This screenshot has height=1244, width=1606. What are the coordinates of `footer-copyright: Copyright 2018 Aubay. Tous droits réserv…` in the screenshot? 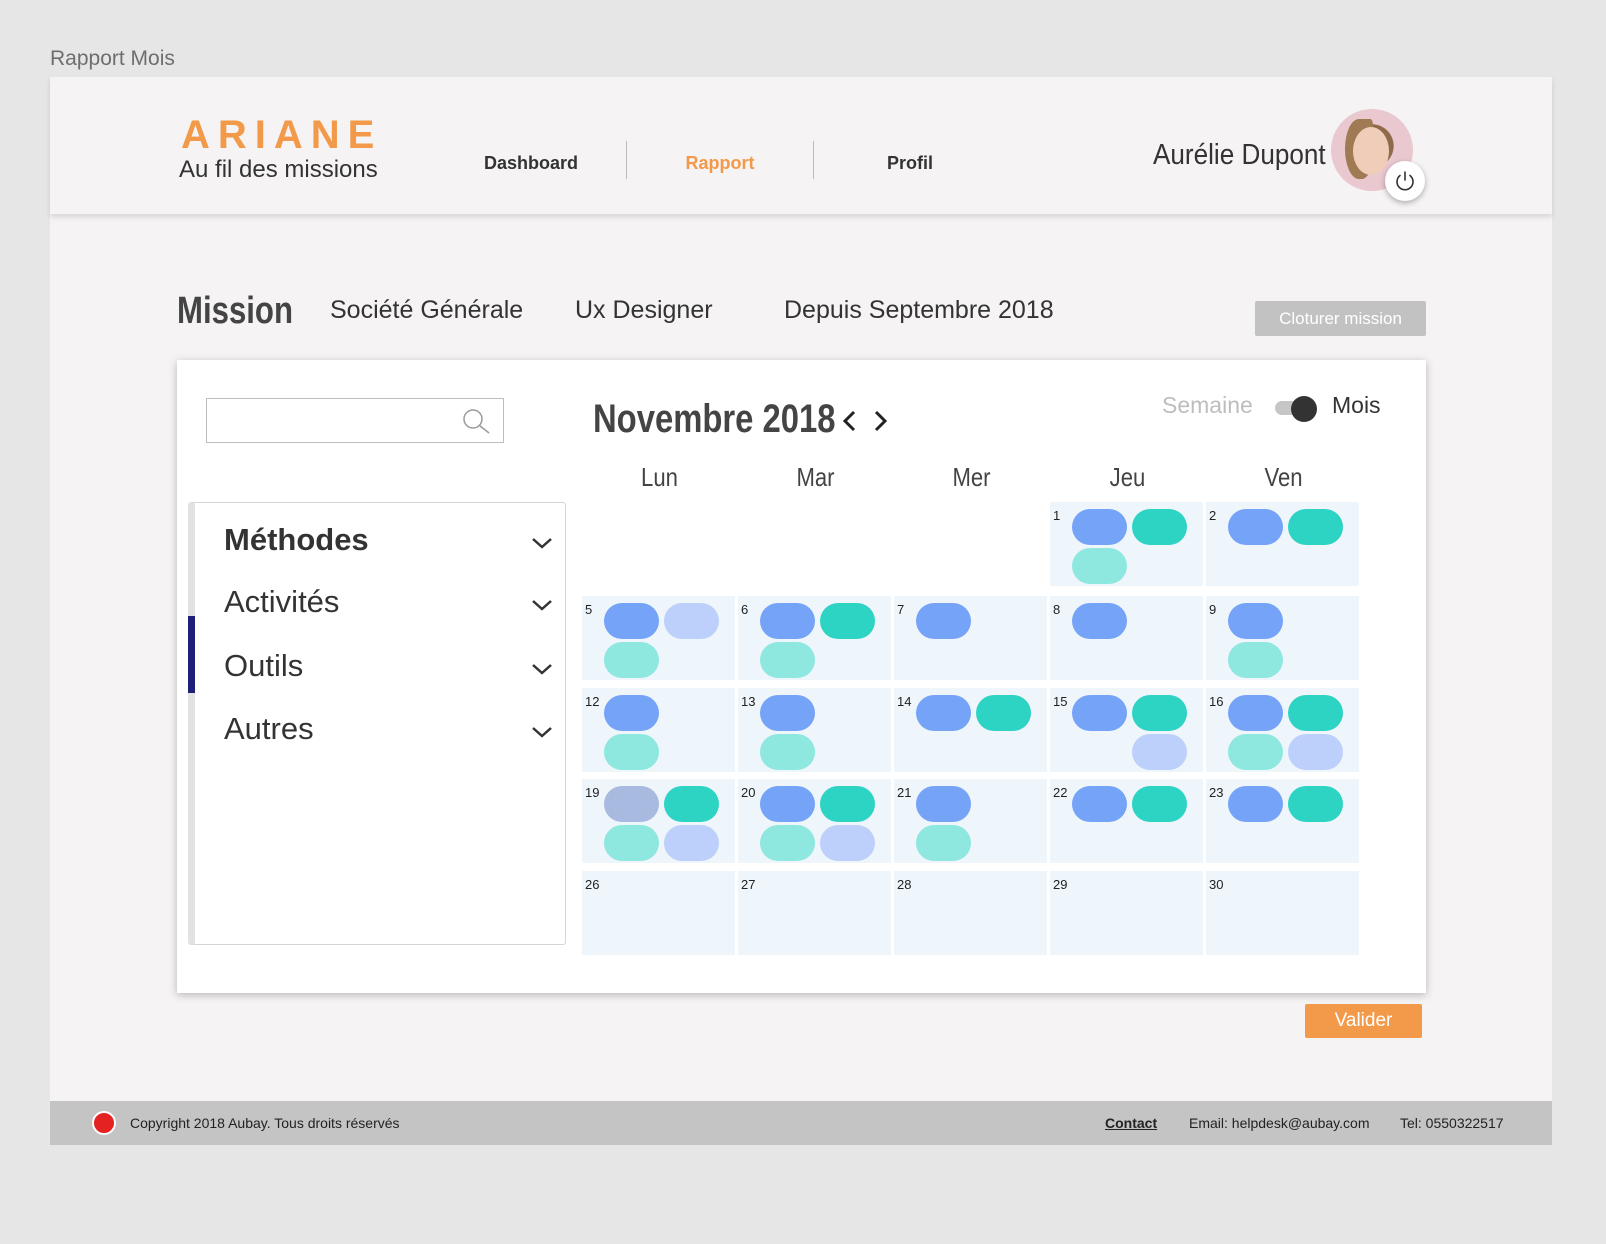 It's located at (265, 1123).